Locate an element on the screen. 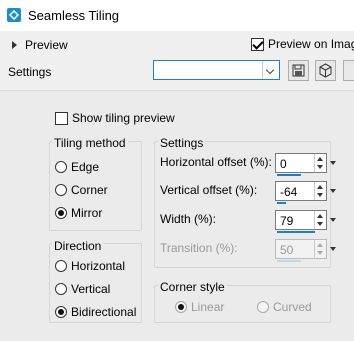  checkbox-unchecked-icon is located at coordinates (61, 118).